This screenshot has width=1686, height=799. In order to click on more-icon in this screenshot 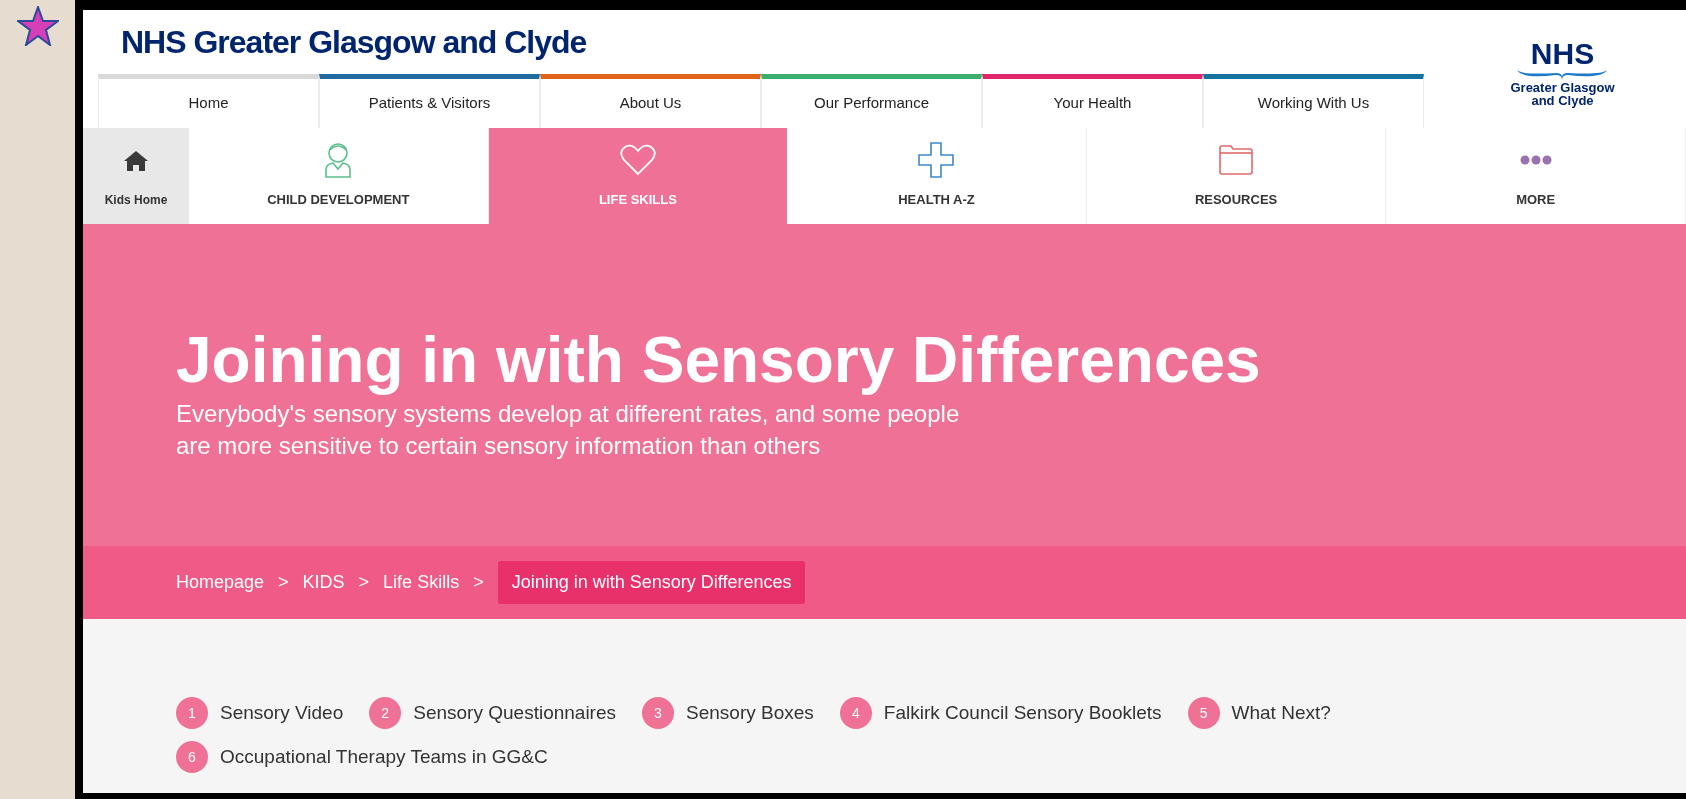, I will do `click(1535, 160)`.